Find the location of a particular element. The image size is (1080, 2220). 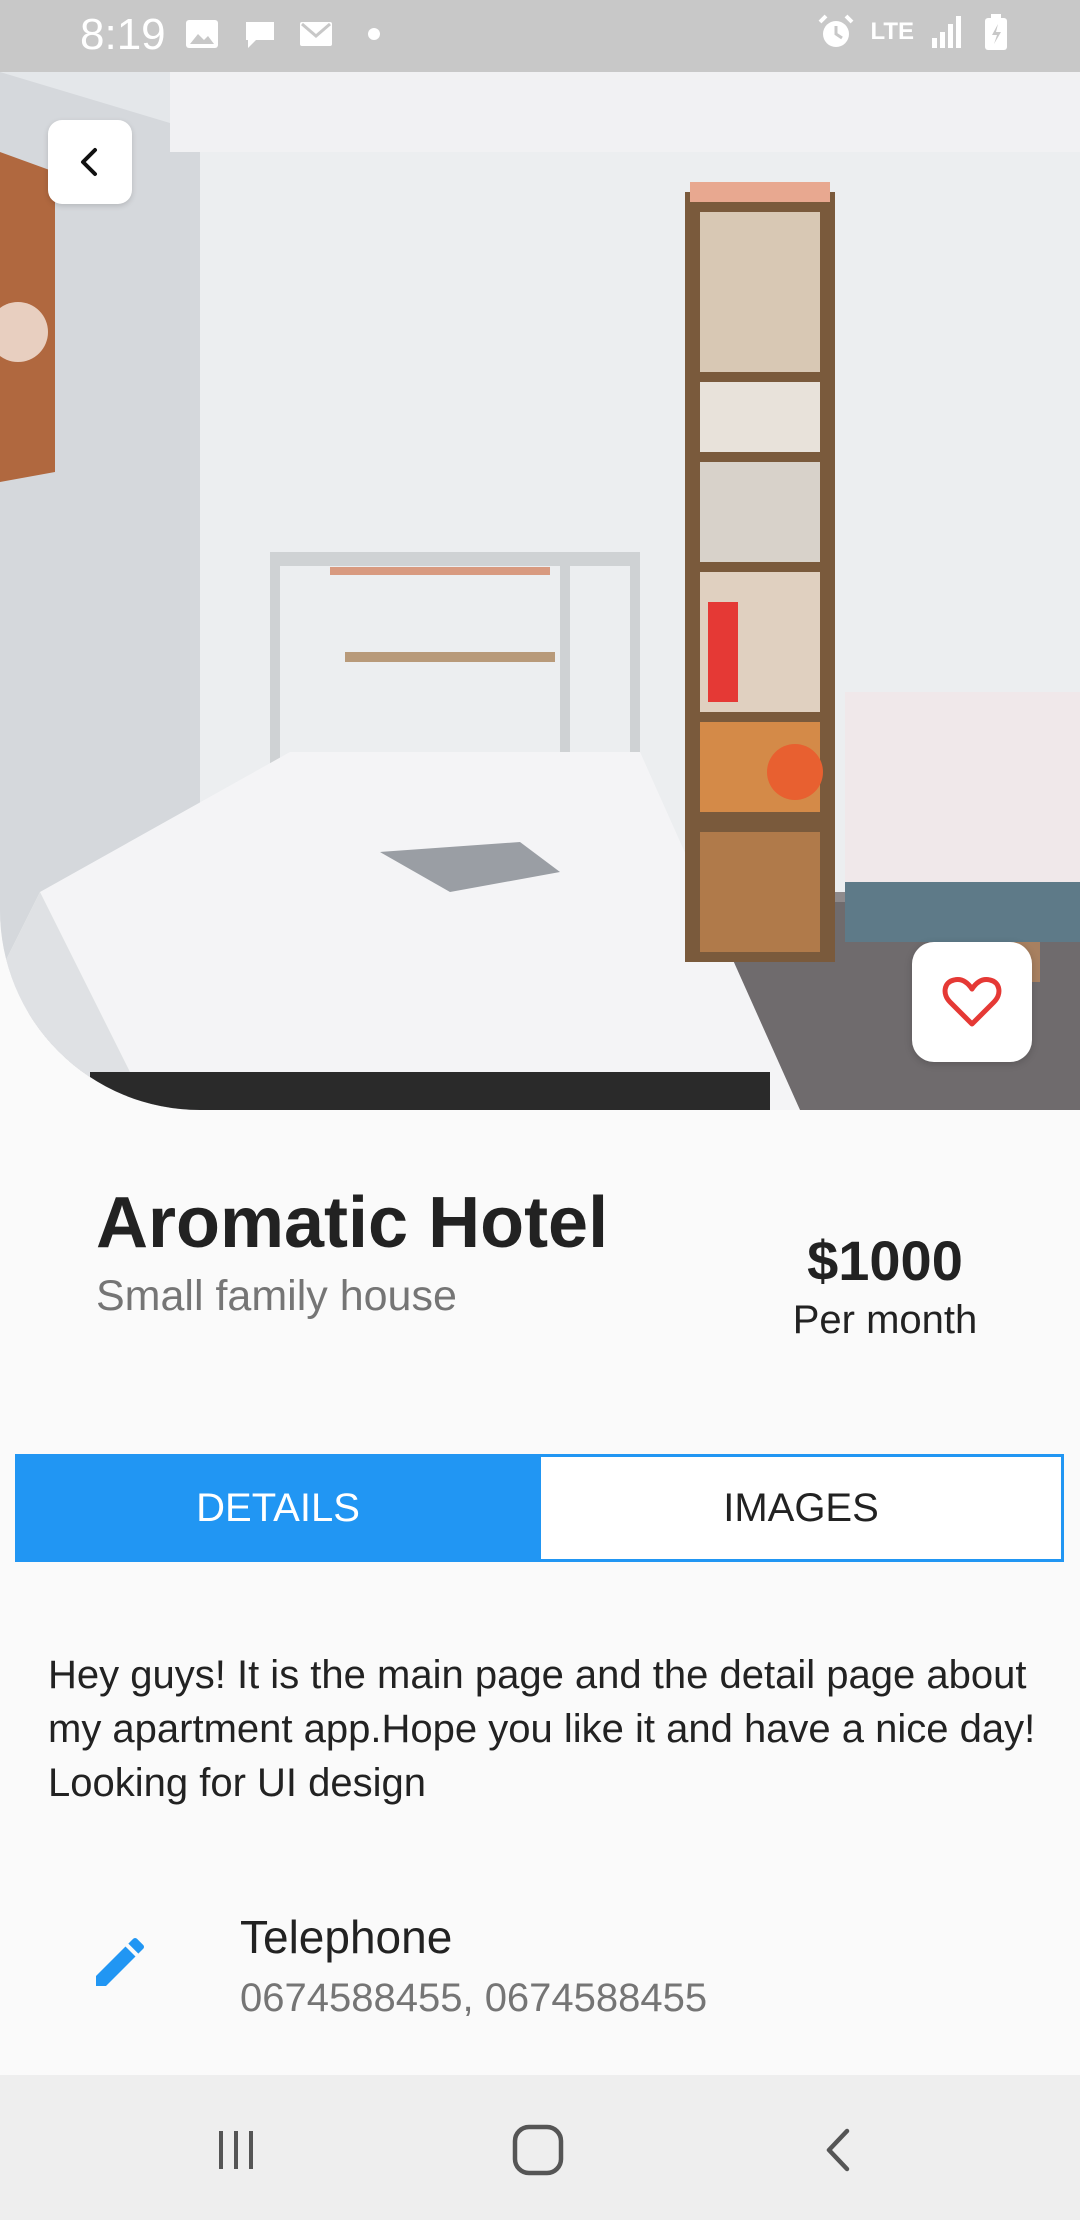

gmail-icon is located at coordinates (316, 34).